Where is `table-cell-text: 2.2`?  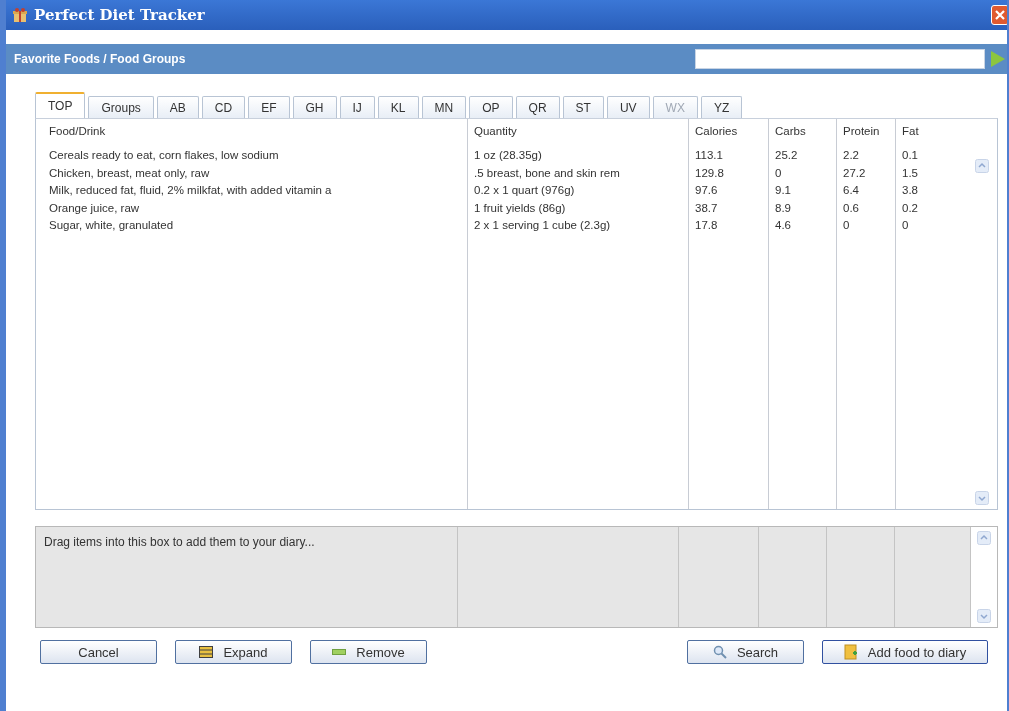 table-cell-text: 2.2 is located at coordinates (851, 155).